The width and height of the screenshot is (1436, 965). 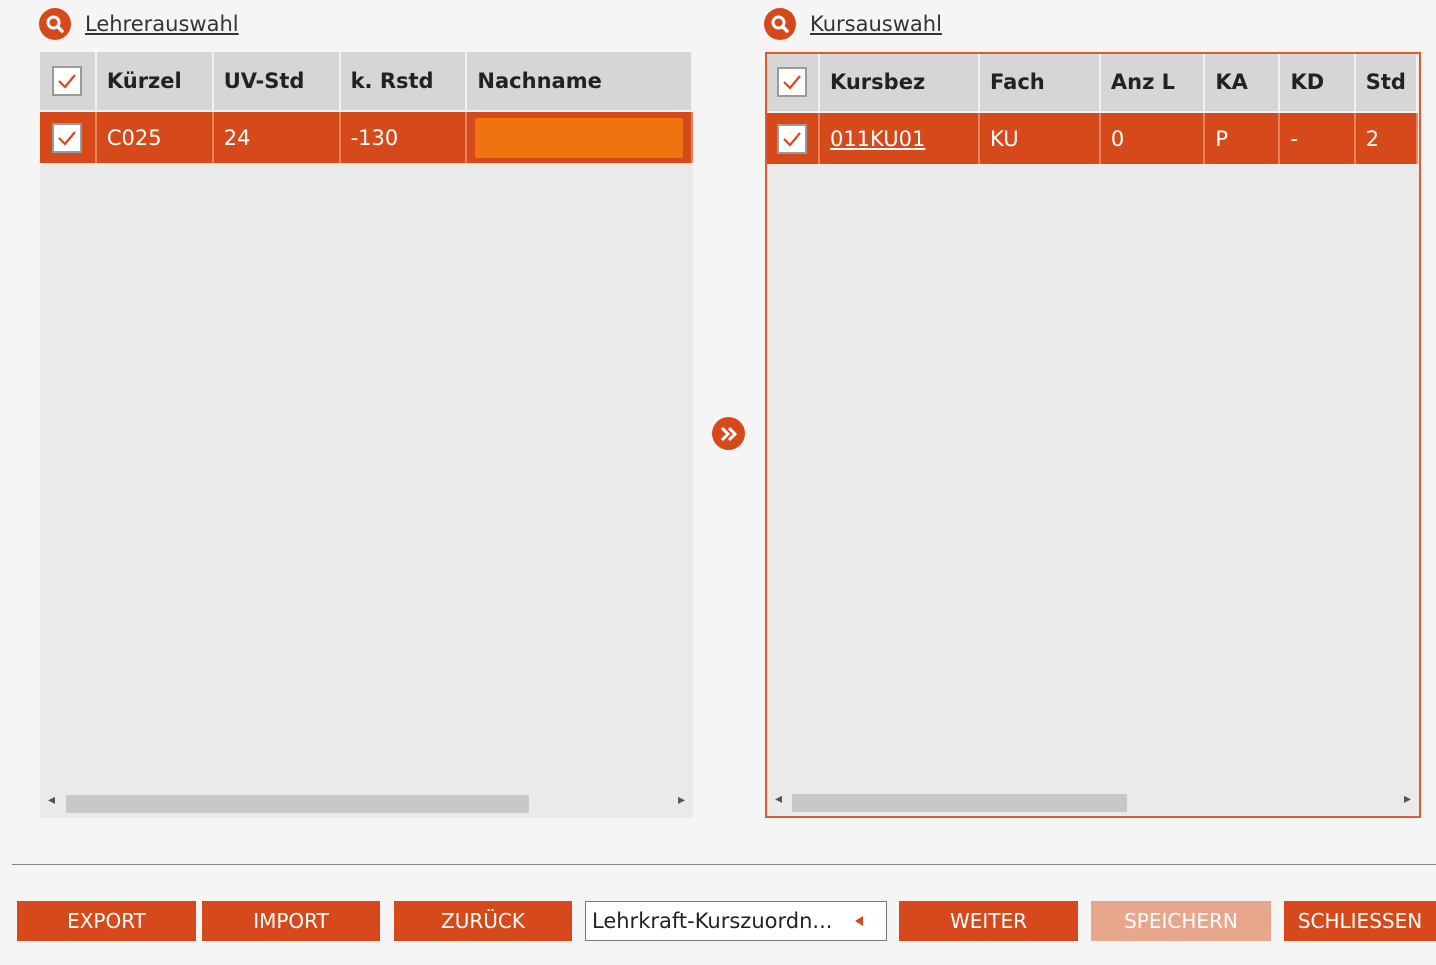 I want to click on table-row: C025 24 -130, so click(x=366, y=137).